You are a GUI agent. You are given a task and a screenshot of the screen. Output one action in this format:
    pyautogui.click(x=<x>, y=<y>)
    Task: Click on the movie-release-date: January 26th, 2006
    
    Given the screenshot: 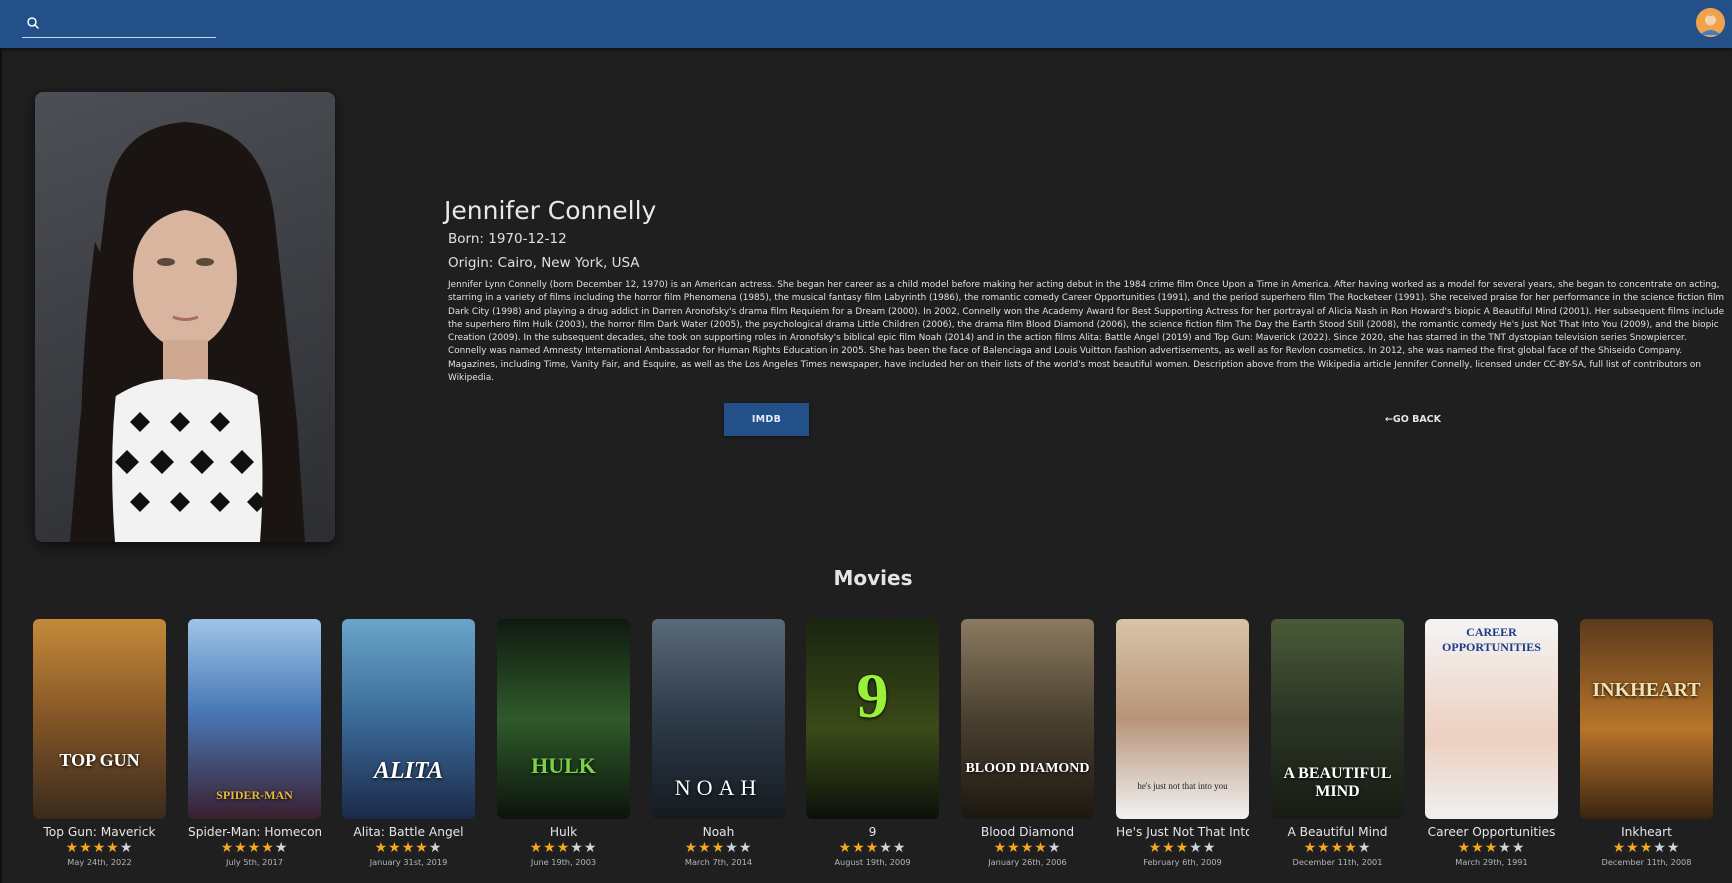 What is the action you would take?
    pyautogui.click(x=1027, y=862)
    